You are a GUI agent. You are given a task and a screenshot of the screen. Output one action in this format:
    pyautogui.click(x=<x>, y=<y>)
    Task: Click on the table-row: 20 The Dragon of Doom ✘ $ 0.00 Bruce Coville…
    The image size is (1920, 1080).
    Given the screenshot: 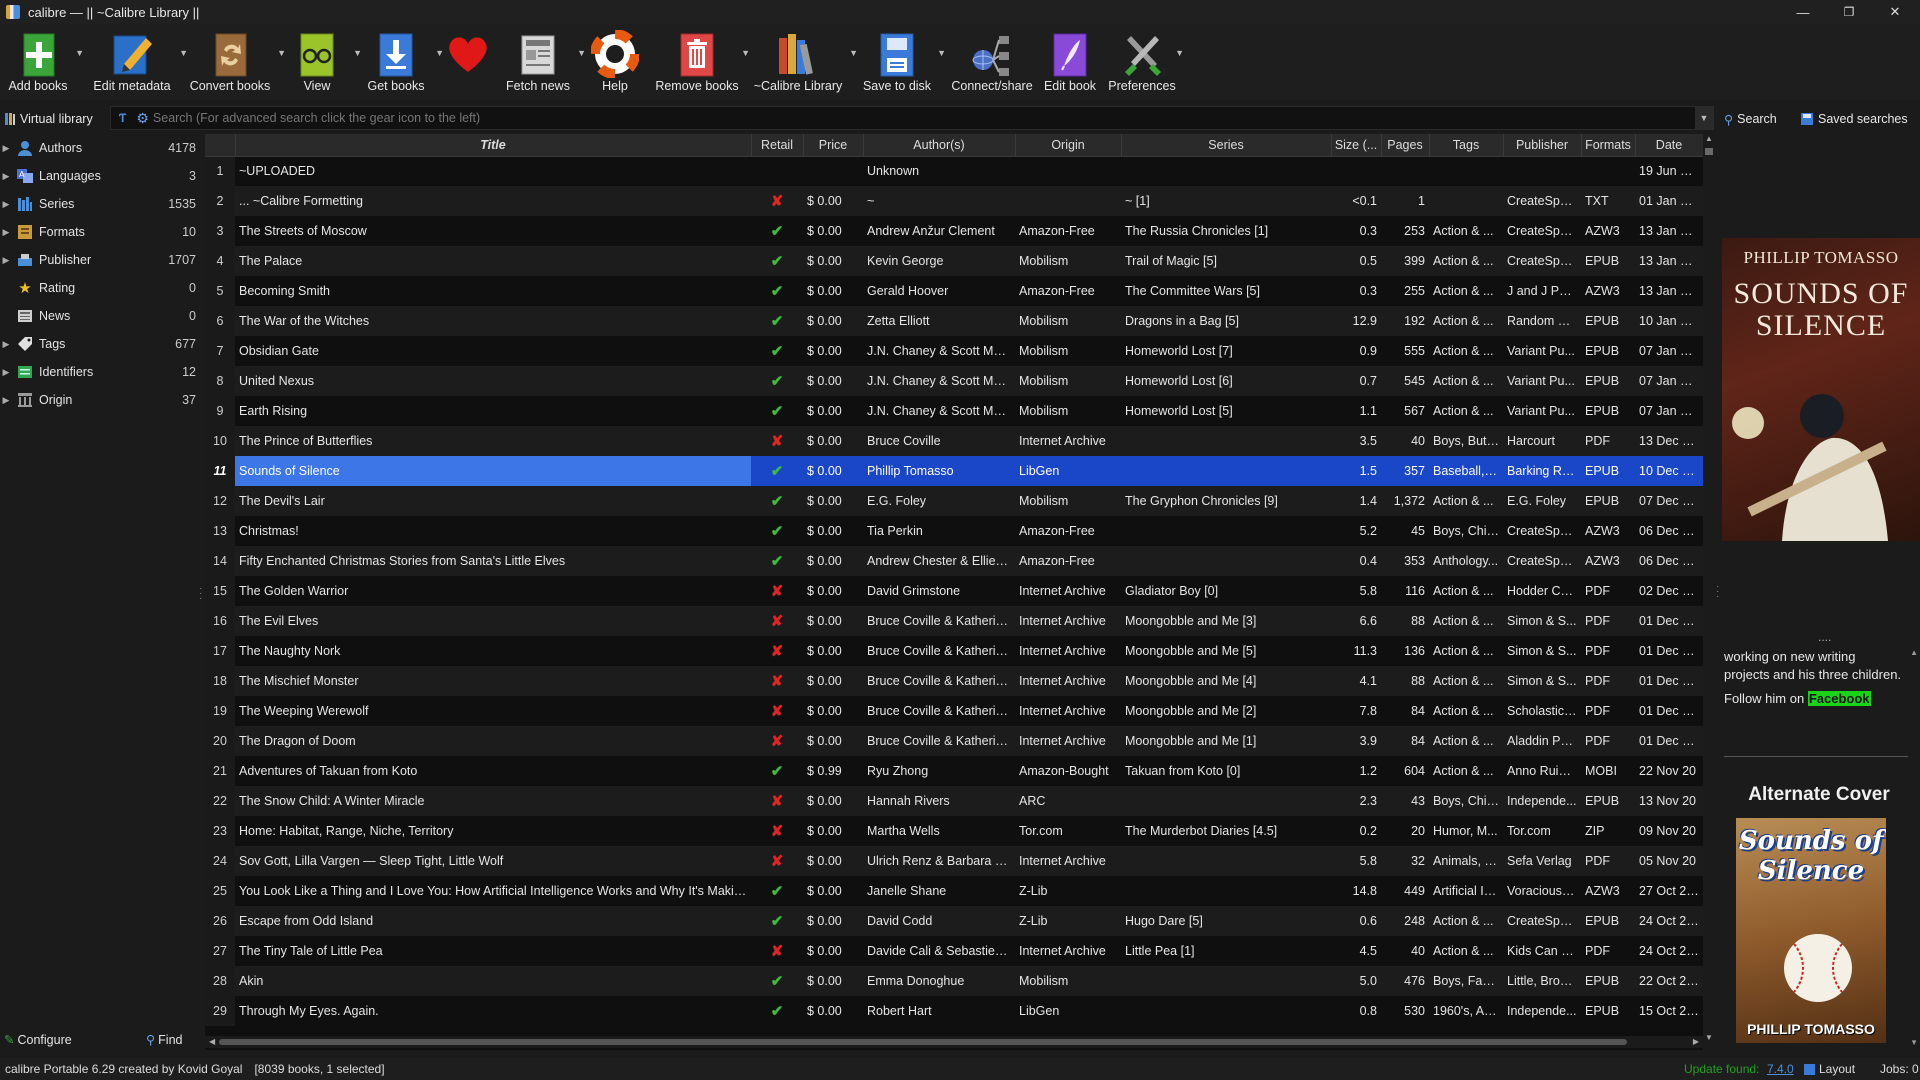 What is the action you would take?
    pyautogui.click(x=954, y=741)
    